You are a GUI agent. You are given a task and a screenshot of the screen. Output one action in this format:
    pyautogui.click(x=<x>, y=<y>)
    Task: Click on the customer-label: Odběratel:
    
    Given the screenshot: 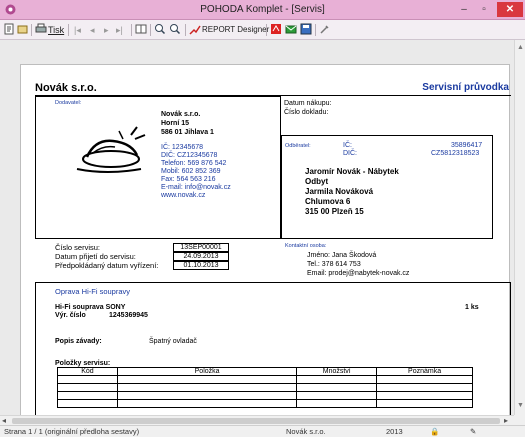 What is the action you would take?
    pyautogui.click(x=298, y=146)
    